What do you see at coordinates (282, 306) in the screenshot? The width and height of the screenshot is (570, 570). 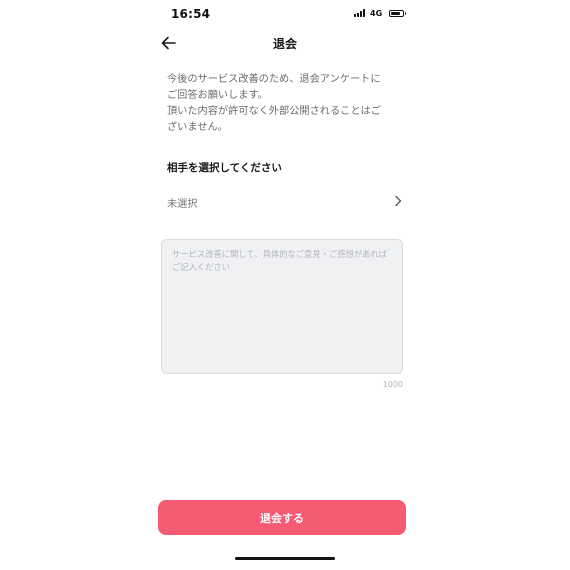 I see `feedback-textarea` at bounding box center [282, 306].